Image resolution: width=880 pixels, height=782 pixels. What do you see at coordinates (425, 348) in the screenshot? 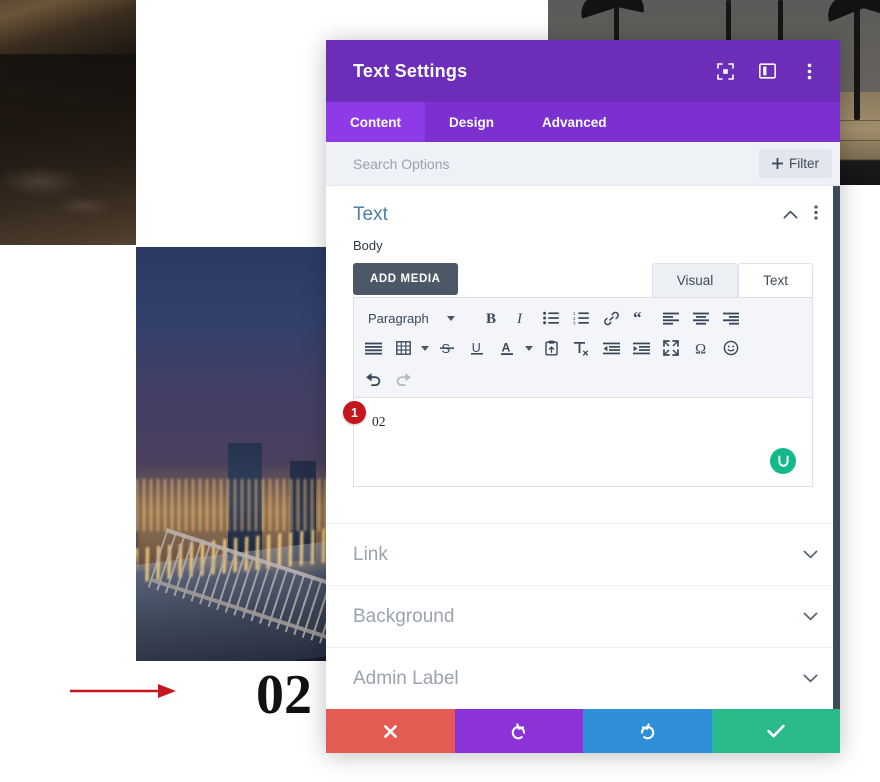
I see `table-dropdown-caret` at bounding box center [425, 348].